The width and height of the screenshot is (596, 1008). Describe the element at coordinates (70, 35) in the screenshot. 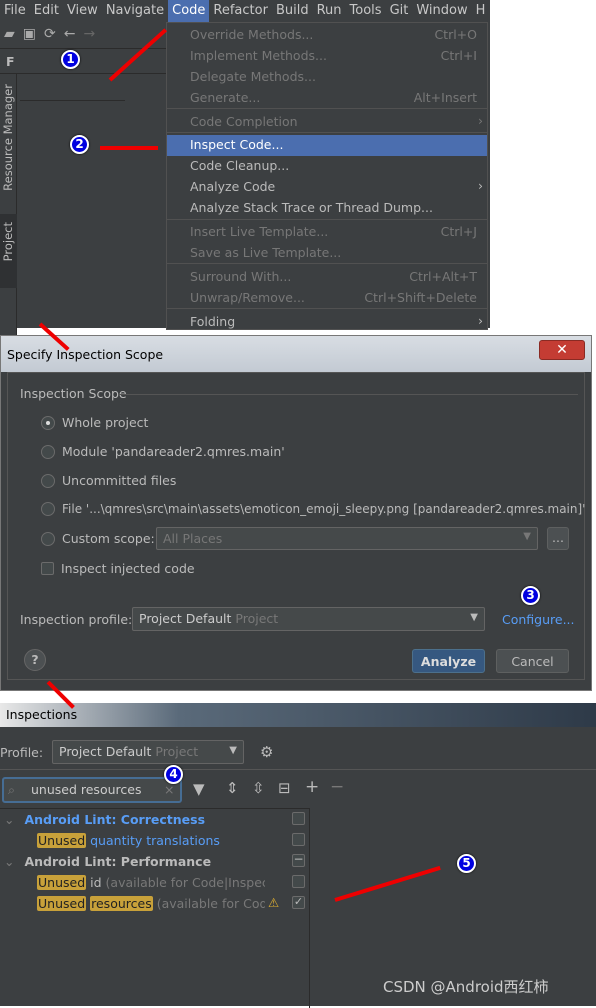

I see `back-icon: ←` at that location.